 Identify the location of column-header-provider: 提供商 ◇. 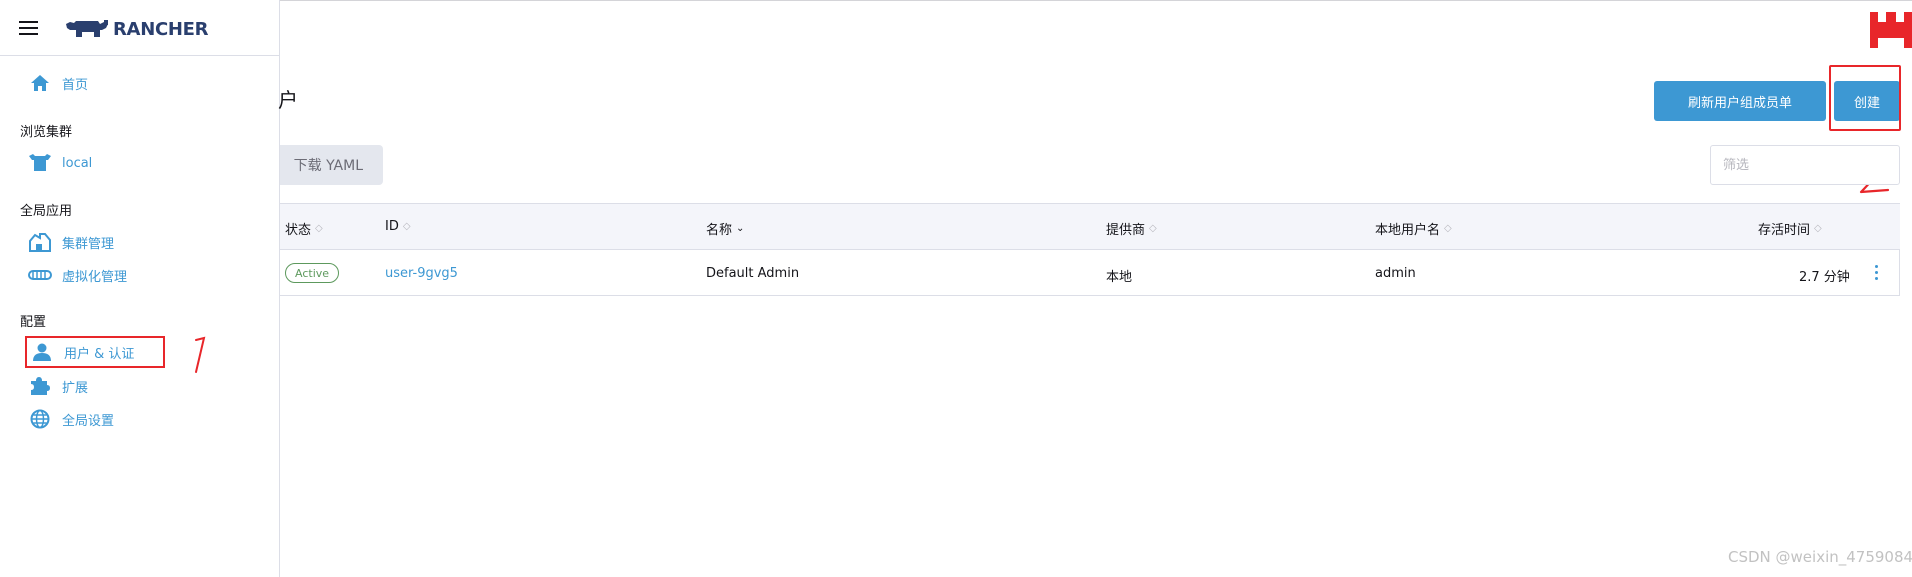
(1131, 228).